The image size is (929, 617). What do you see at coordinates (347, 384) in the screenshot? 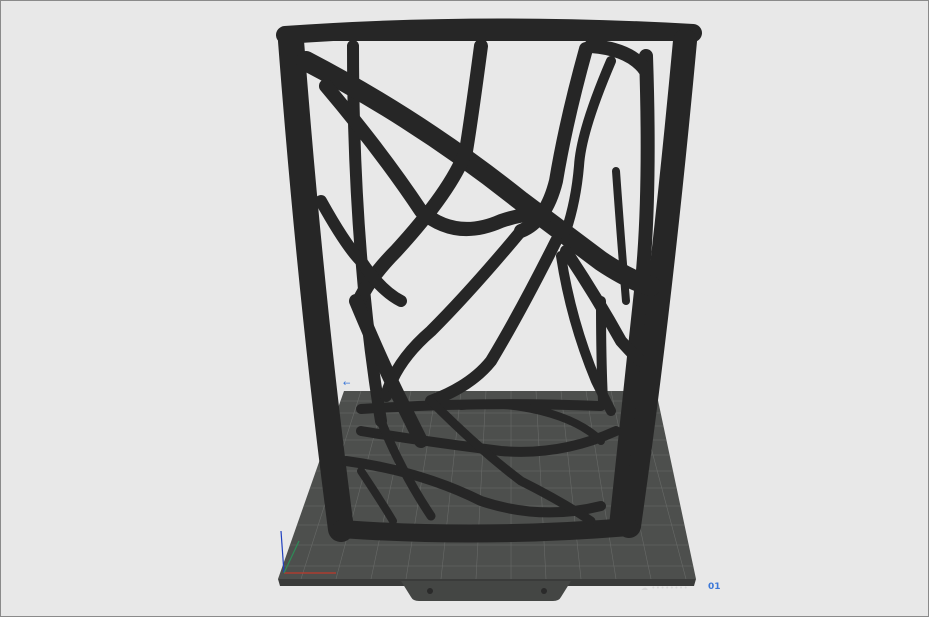
I see `plate-corner-marker: ←` at bounding box center [347, 384].